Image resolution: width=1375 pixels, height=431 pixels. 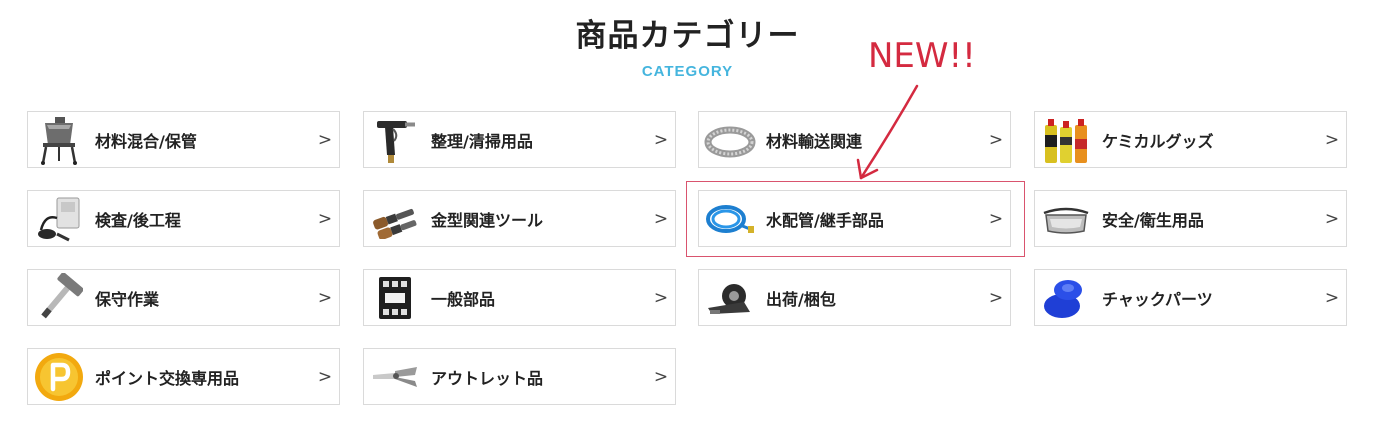 What do you see at coordinates (395, 298) in the screenshot?
I see `contactor-icon` at bounding box center [395, 298].